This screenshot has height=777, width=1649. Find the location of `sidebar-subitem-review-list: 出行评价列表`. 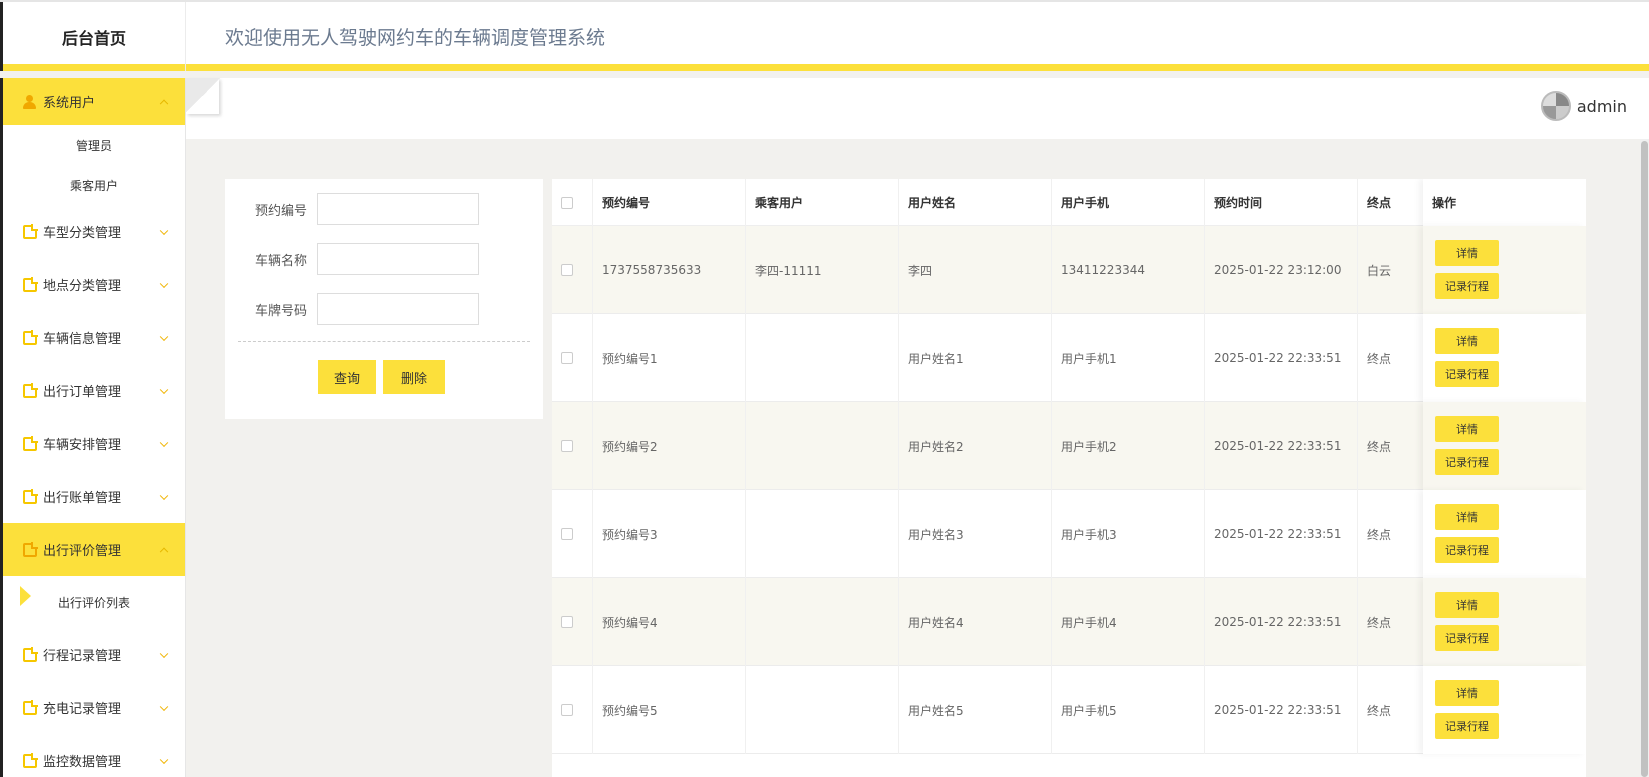

sidebar-subitem-review-list: 出行评价列表 is located at coordinates (94, 602).